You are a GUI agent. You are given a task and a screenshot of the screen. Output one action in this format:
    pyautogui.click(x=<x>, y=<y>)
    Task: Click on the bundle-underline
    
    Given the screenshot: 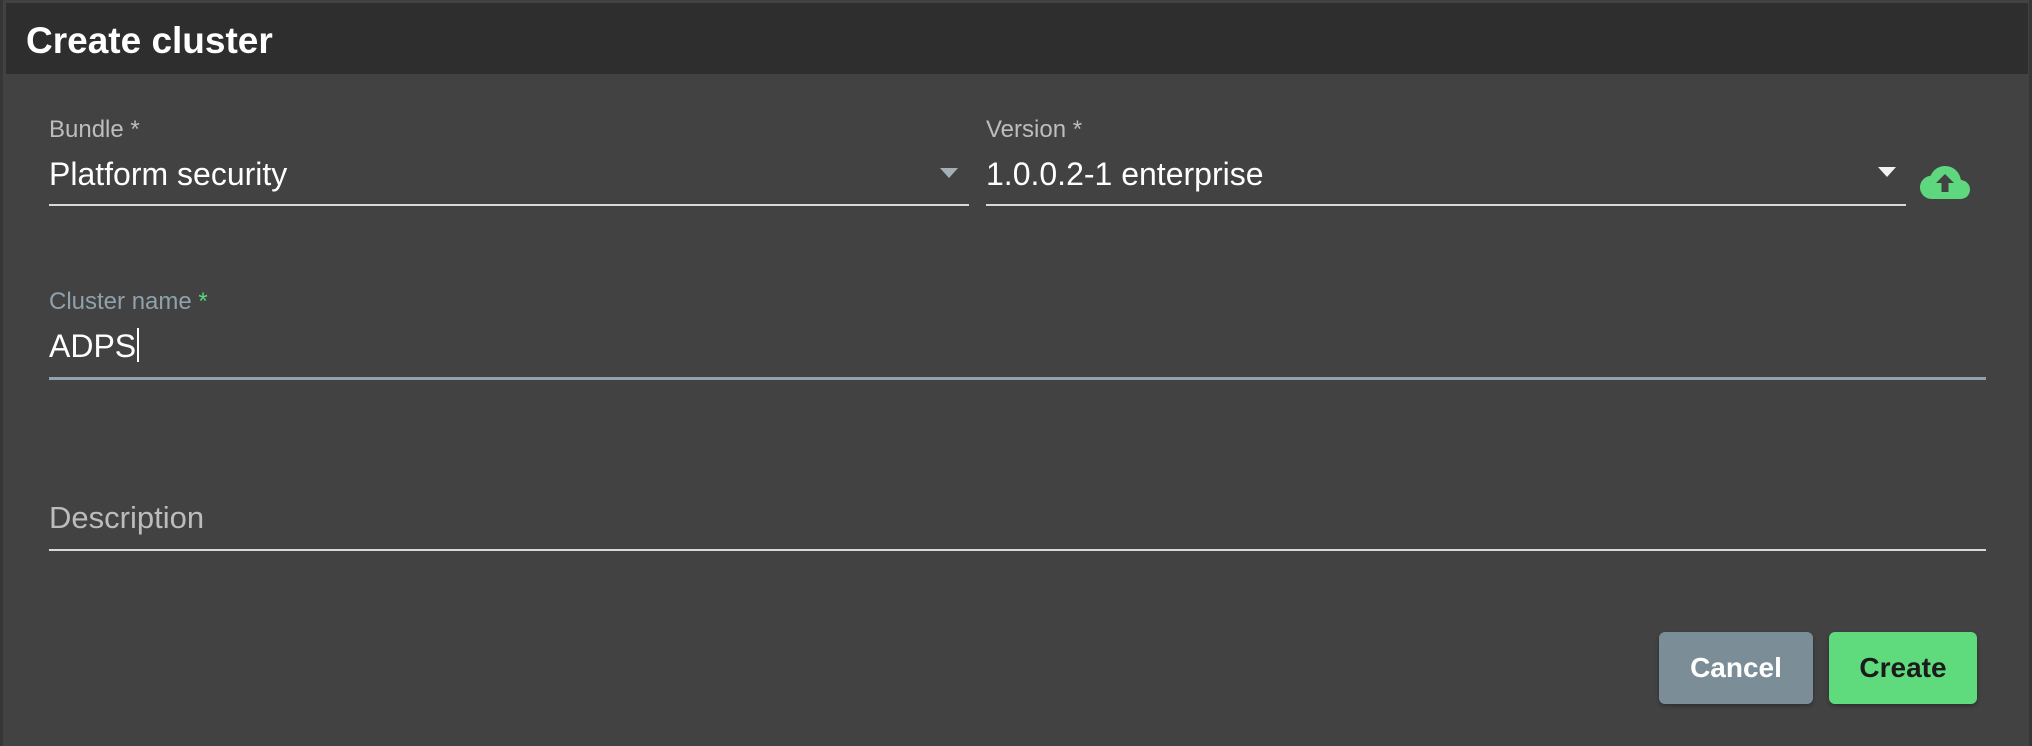 What is the action you would take?
    pyautogui.click(x=509, y=205)
    